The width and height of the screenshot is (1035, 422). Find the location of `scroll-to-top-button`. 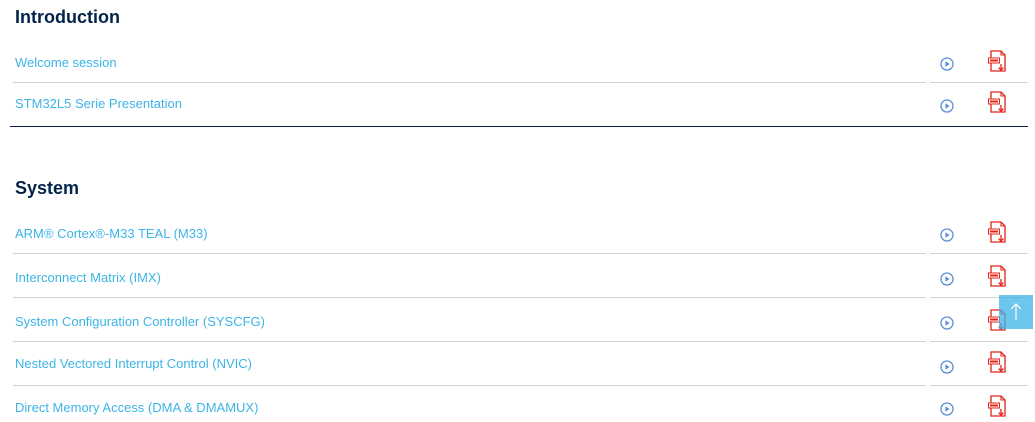

scroll-to-top-button is located at coordinates (1016, 312).